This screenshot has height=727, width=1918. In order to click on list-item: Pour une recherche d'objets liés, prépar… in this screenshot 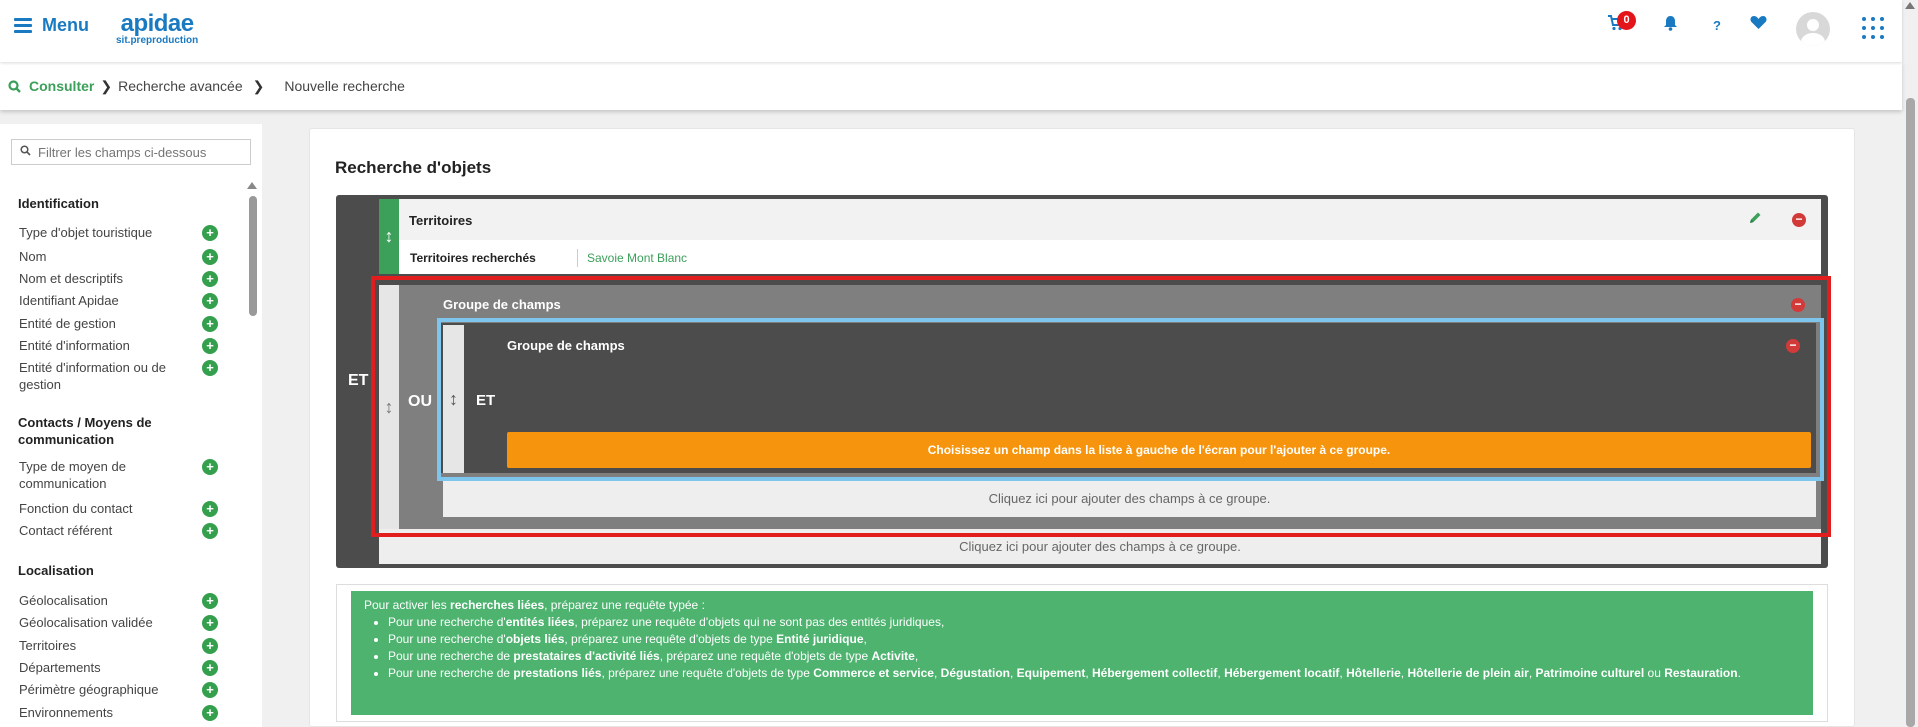, I will do `click(1094, 639)`.